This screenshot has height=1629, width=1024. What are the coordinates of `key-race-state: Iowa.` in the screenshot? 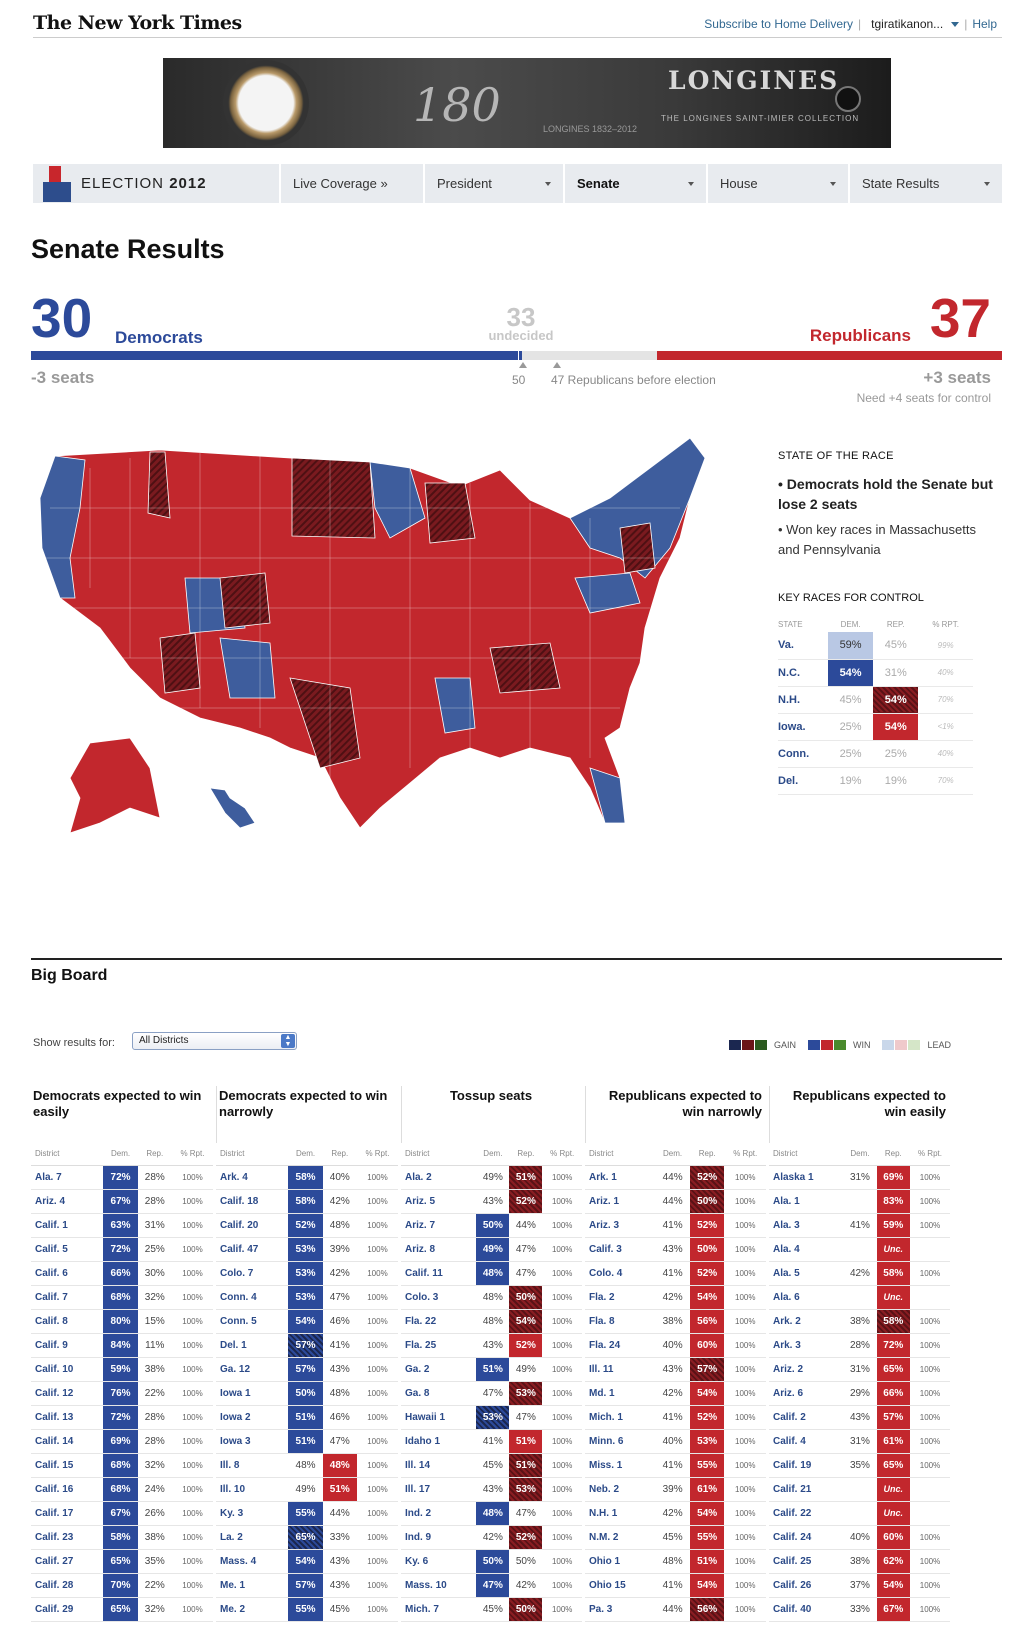 It's located at (803, 727).